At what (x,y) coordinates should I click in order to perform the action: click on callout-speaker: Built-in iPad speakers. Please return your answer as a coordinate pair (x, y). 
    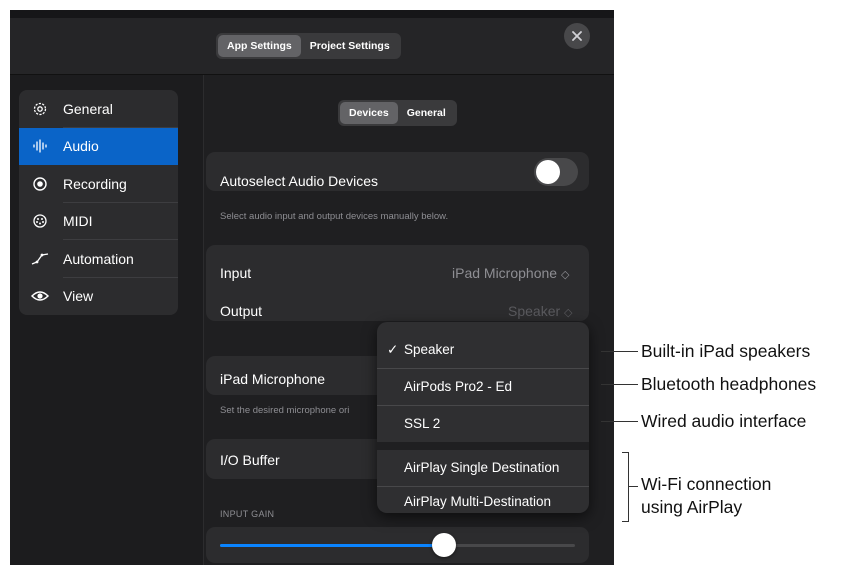
    Looking at the image, I should click on (726, 351).